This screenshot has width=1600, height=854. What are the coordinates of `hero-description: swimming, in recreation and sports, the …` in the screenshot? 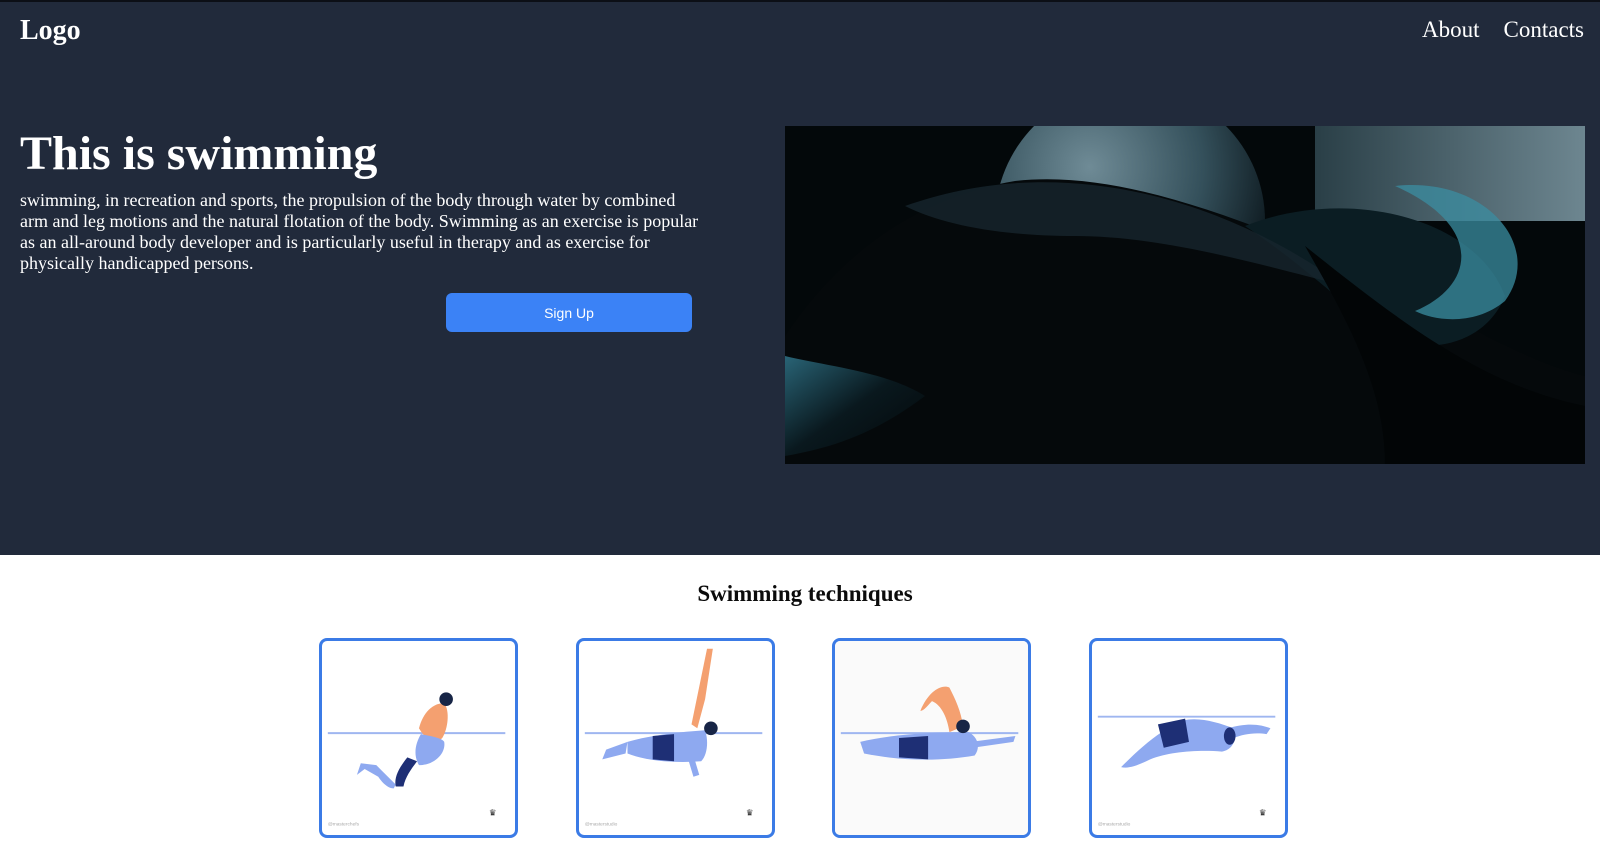 It's located at (359, 231).